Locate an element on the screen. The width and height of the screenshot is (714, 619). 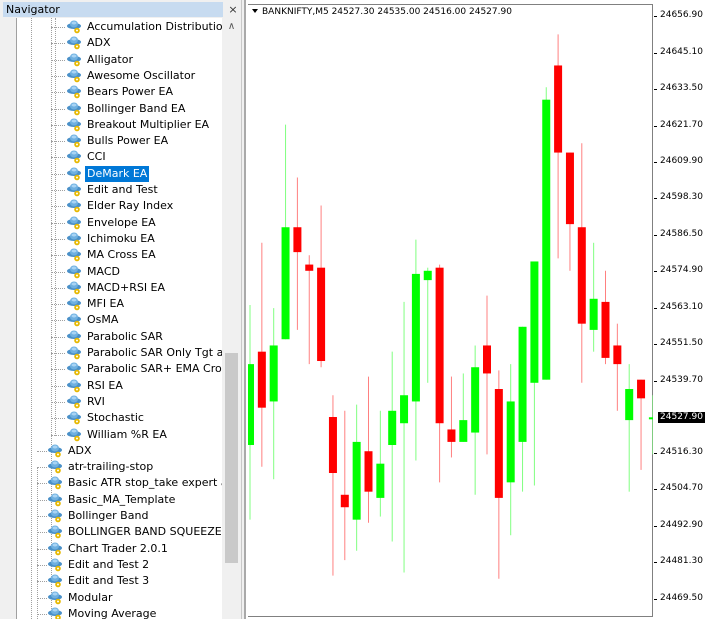
tree-item: Parabolic SAR+ EMA Cross is located at coordinates (119, 369).